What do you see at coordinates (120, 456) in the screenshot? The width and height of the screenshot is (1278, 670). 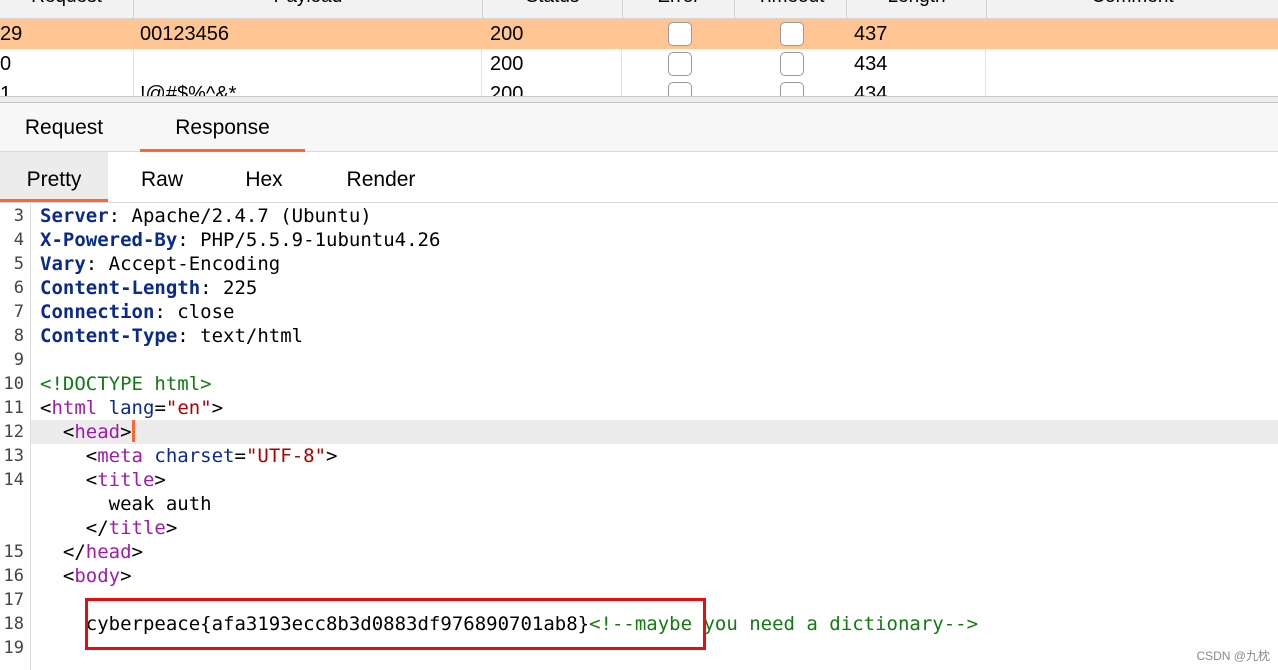 I see `meta-tag: meta` at bounding box center [120, 456].